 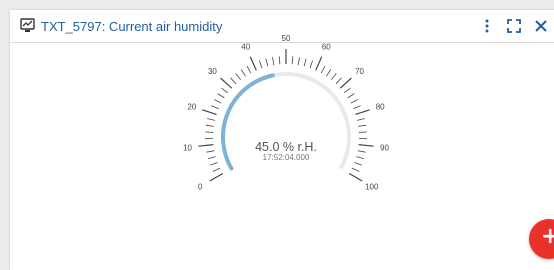 What do you see at coordinates (245, 47) in the screenshot?
I see `gauge-tick-label: 40` at bounding box center [245, 47].